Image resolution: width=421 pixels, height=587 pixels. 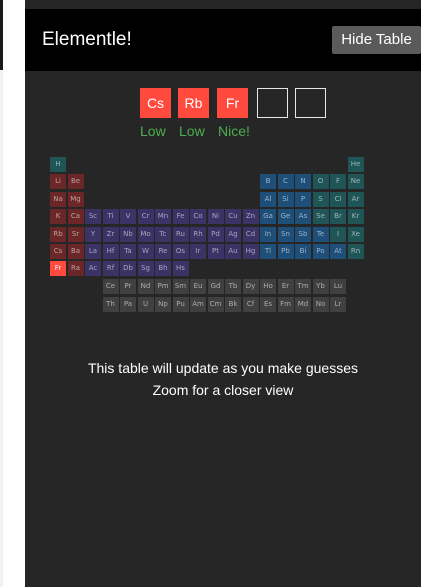 What do you see at coordinates (58, 269) in the screenshot?
I see `element-cell-fr: Fr` at bounding box center [58, 269].